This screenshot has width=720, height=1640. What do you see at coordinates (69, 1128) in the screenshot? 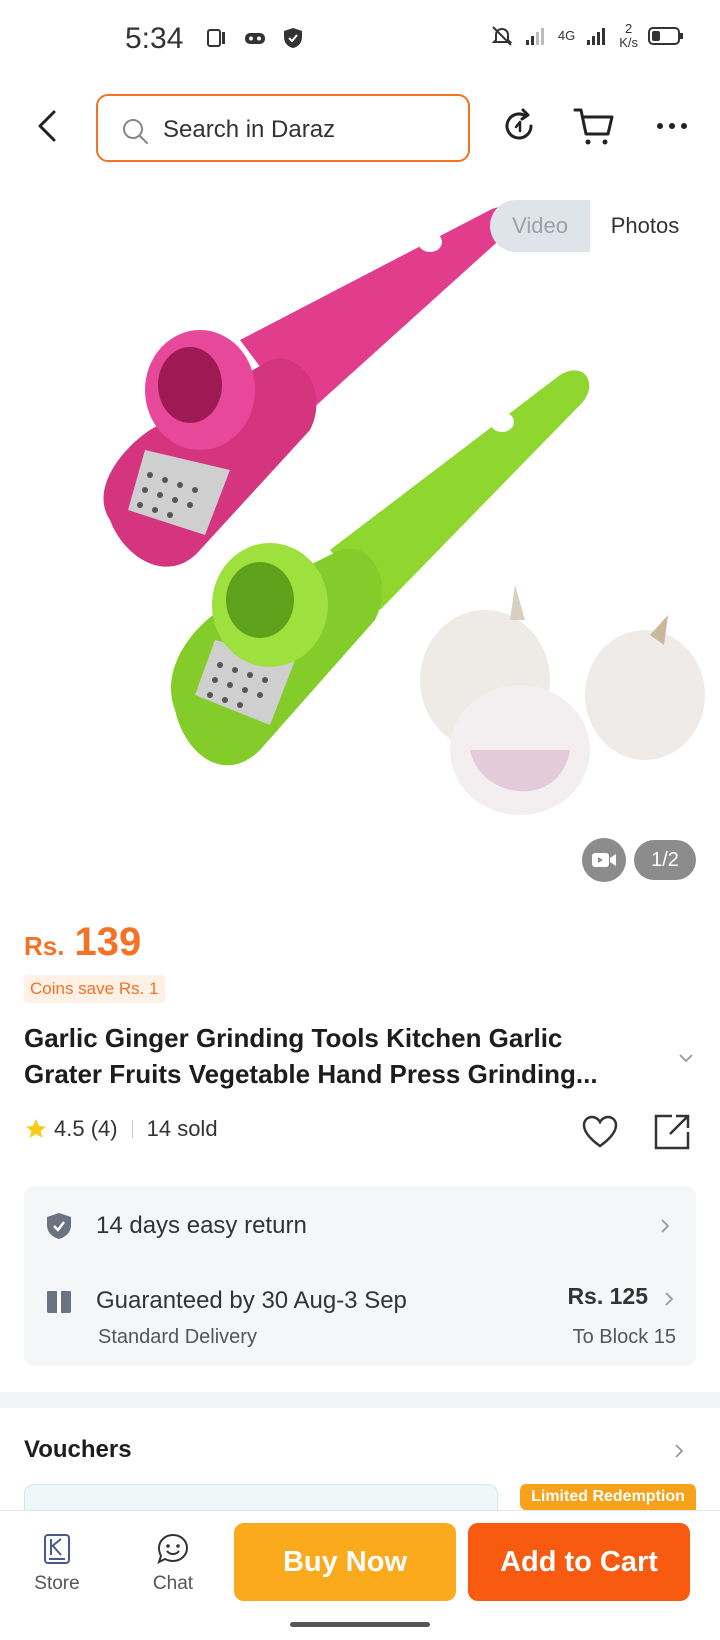
I see `rating-value: 4.5` at bounding box center [69, 1128].